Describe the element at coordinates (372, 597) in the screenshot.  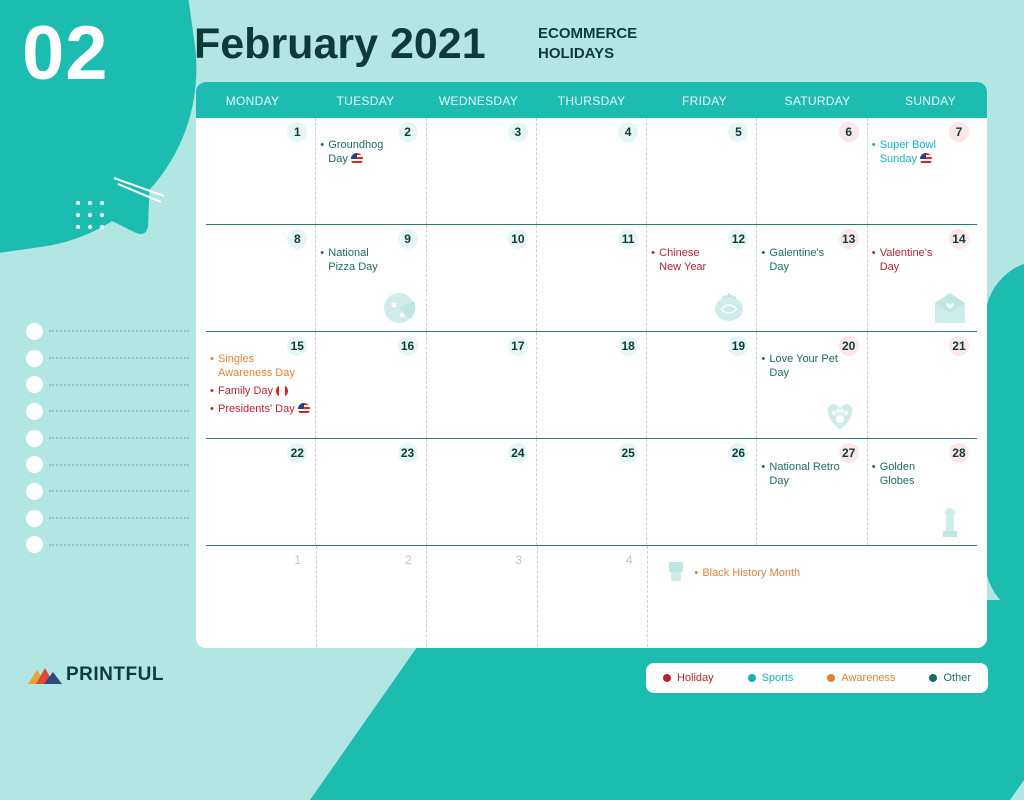
I see `day-cell: 2` at that location.